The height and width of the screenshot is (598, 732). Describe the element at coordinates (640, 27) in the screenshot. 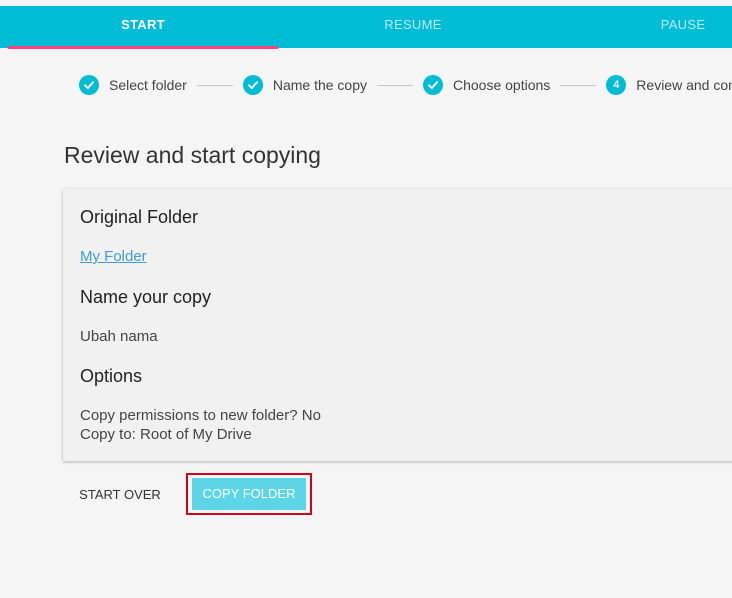

I see `tab-pause: PAUSE` at that location.